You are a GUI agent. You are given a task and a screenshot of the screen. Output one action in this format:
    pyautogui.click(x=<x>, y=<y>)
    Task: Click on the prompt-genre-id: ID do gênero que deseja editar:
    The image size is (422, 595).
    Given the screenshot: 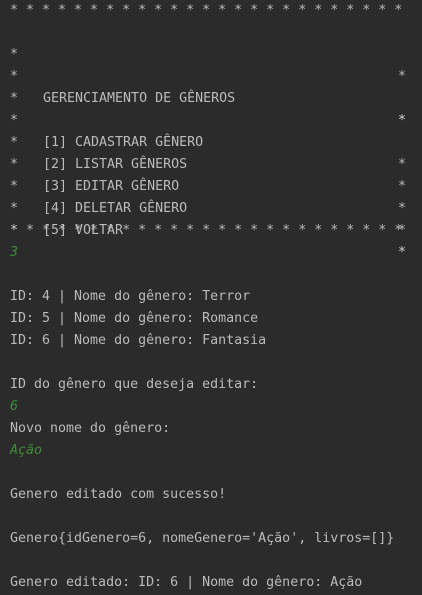 What is the action you would take?
    pyautogui.click(x=134, y=384)
    